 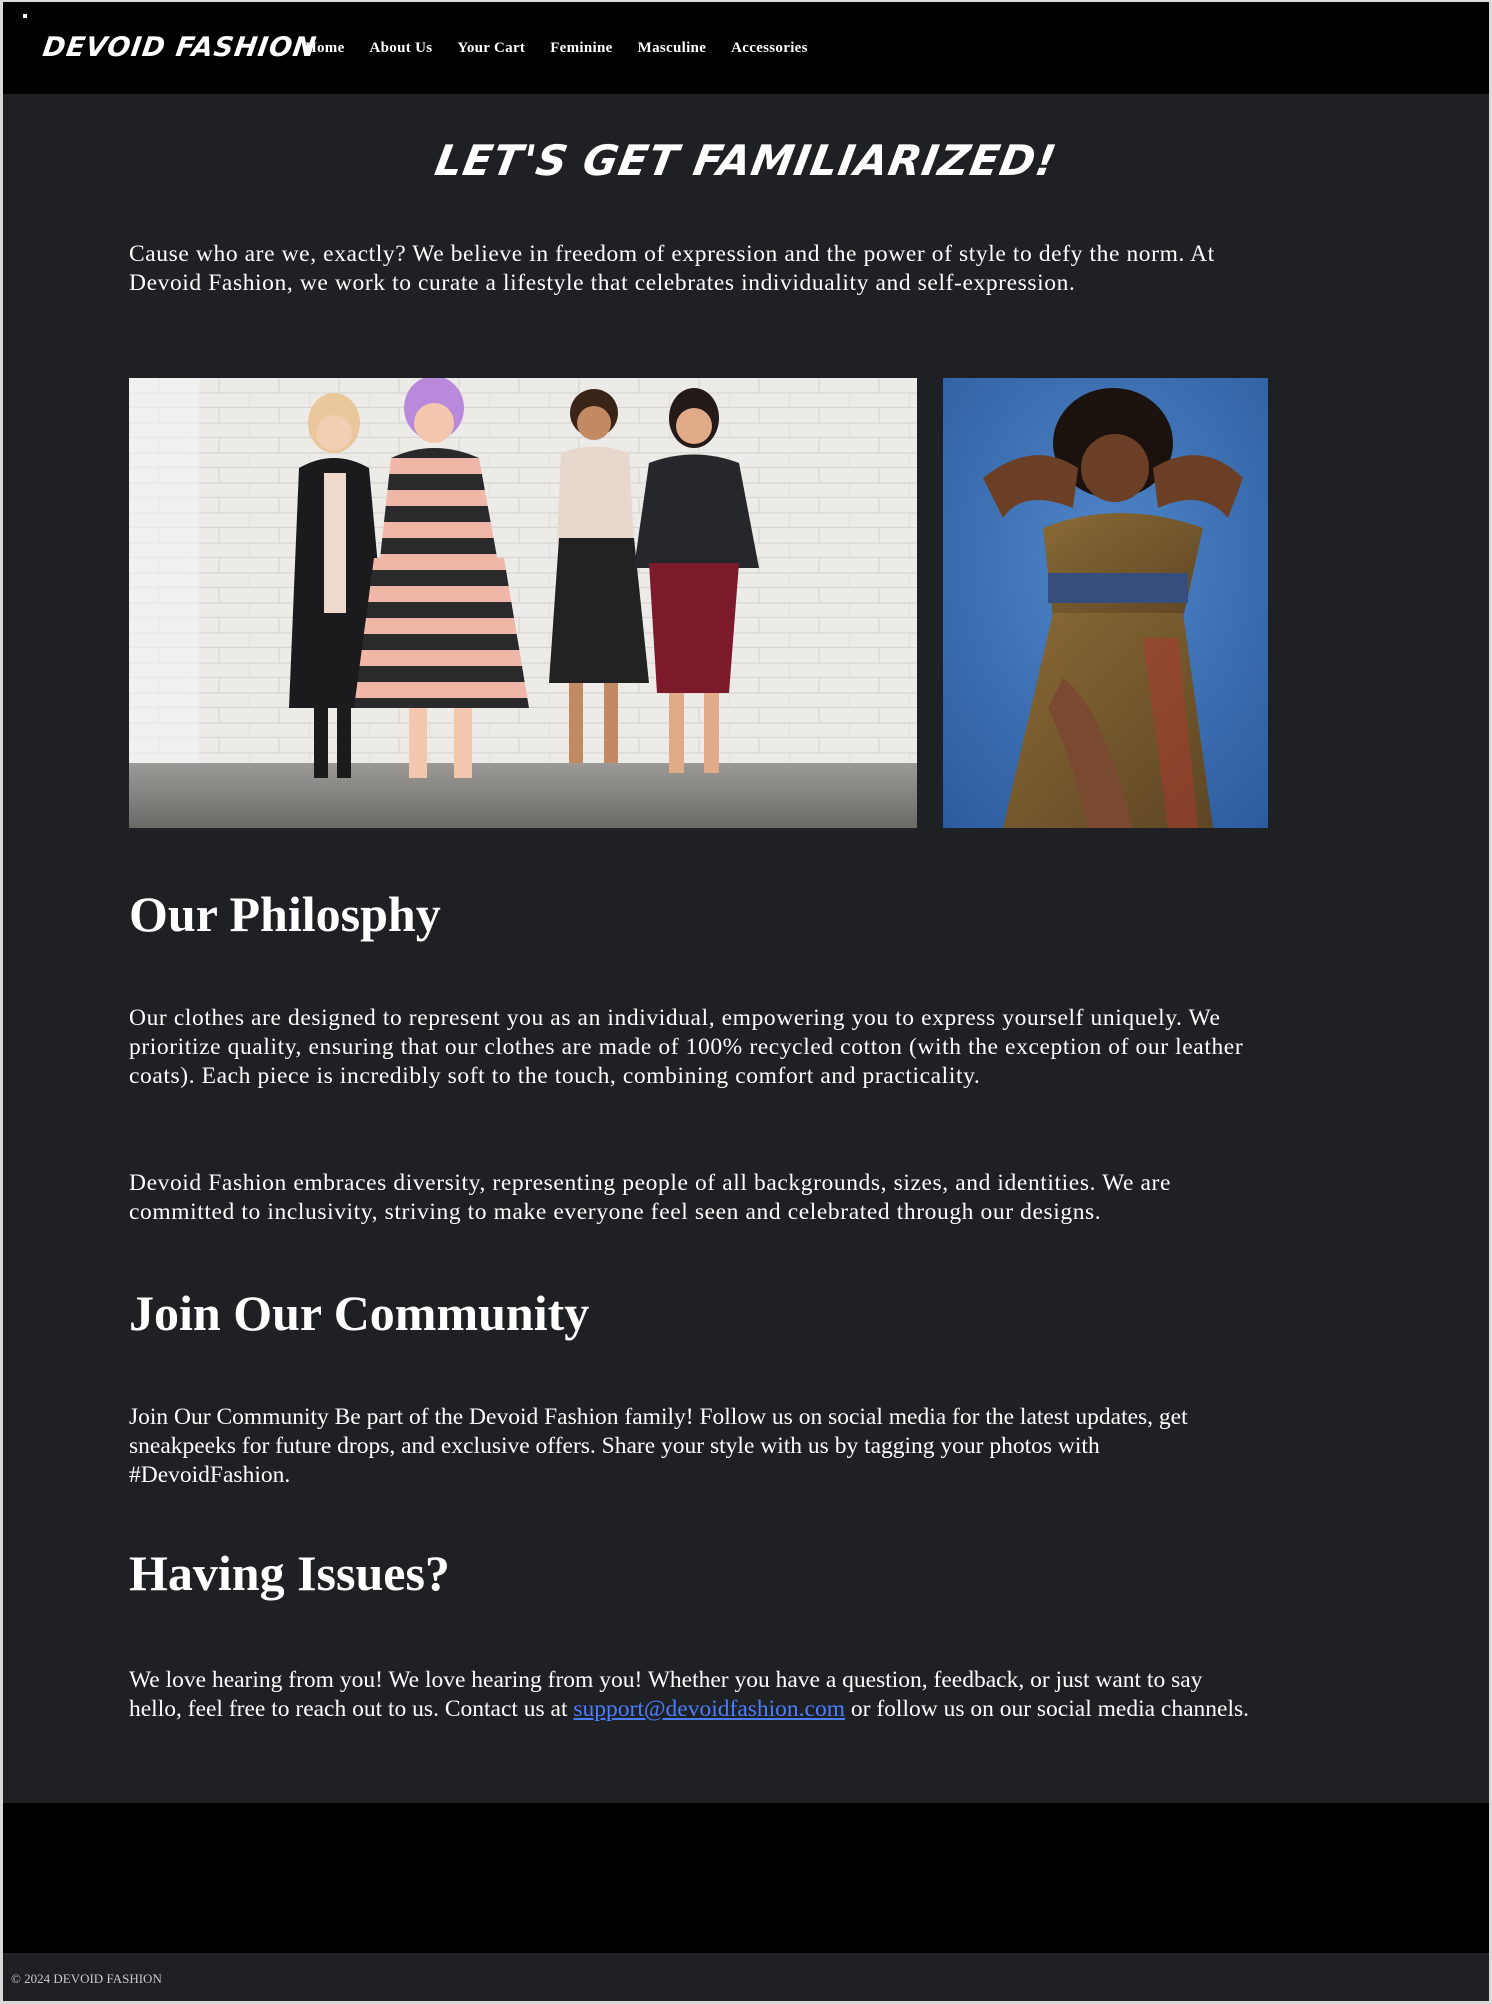 I want to click on community-heading: Join Our Community, so click(x=359, y=1313).